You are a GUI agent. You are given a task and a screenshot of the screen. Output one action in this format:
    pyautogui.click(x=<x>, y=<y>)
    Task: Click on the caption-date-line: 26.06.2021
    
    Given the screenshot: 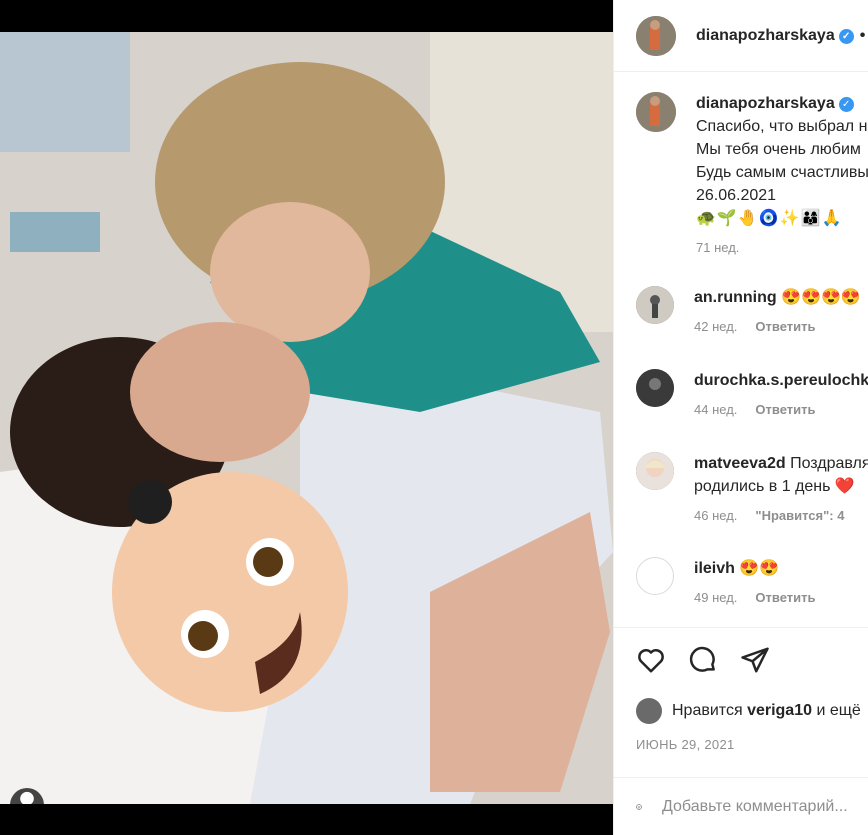 What is the action you would take?
    pyautogui.click(x=736, y=195)
    